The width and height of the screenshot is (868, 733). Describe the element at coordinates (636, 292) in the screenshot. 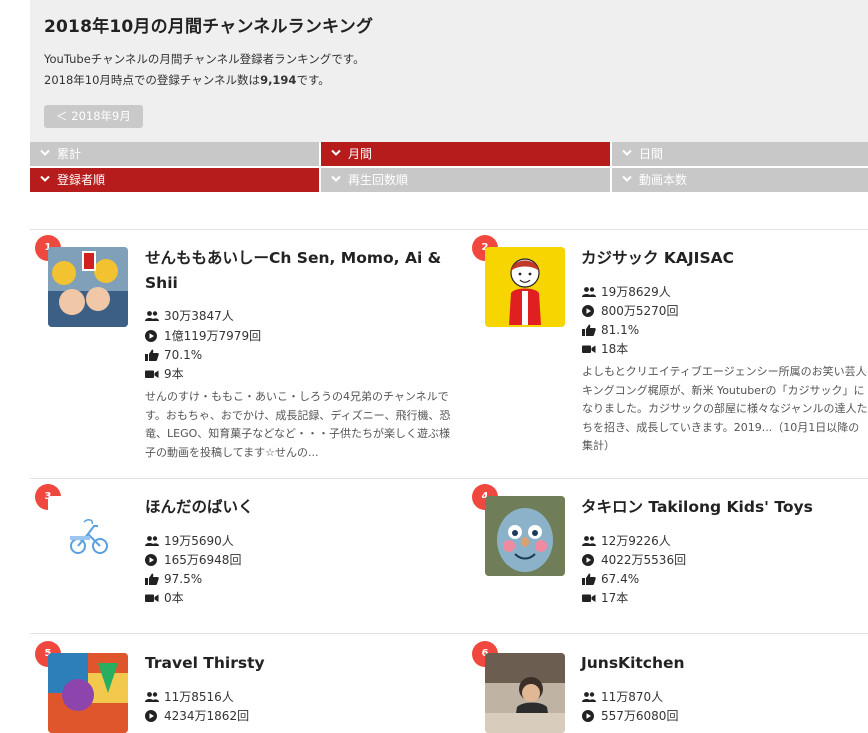

I see `subscriber-text: 19万8629人` at that location.